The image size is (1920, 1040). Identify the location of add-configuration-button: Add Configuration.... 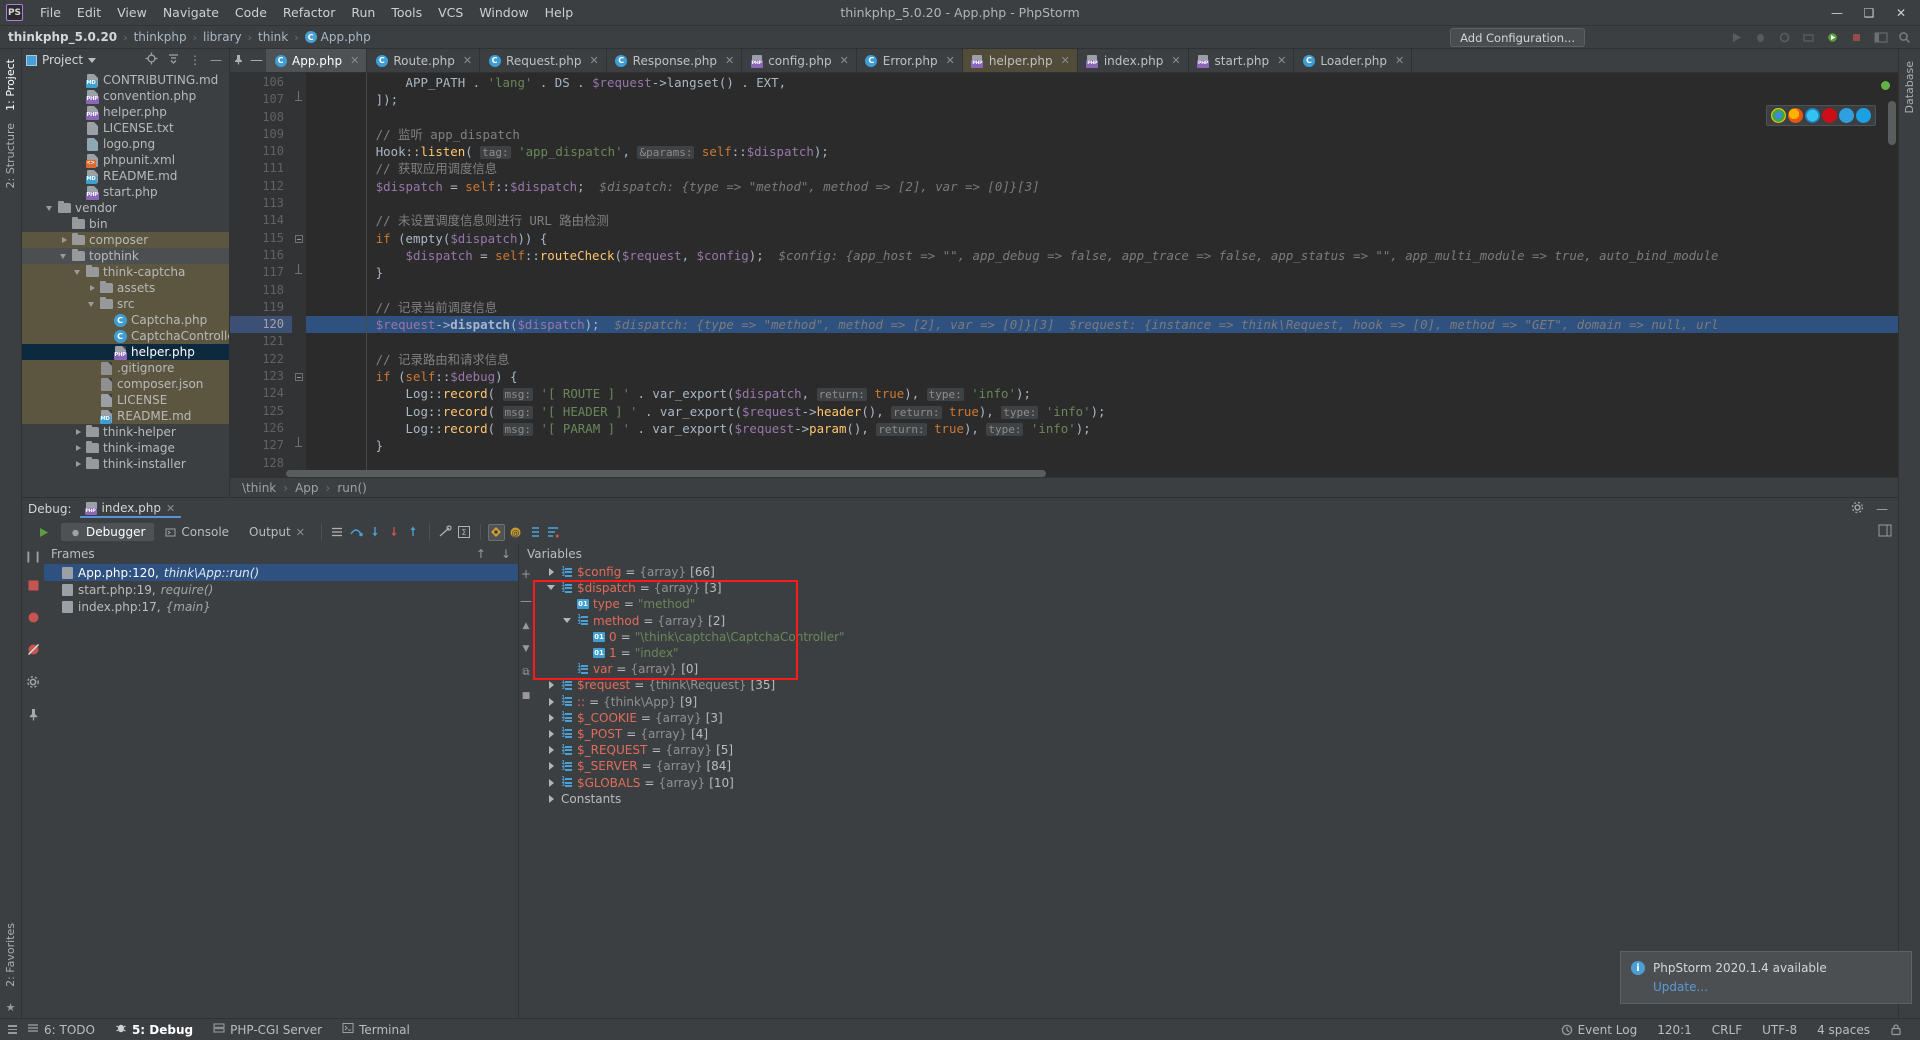
(1517, 37).